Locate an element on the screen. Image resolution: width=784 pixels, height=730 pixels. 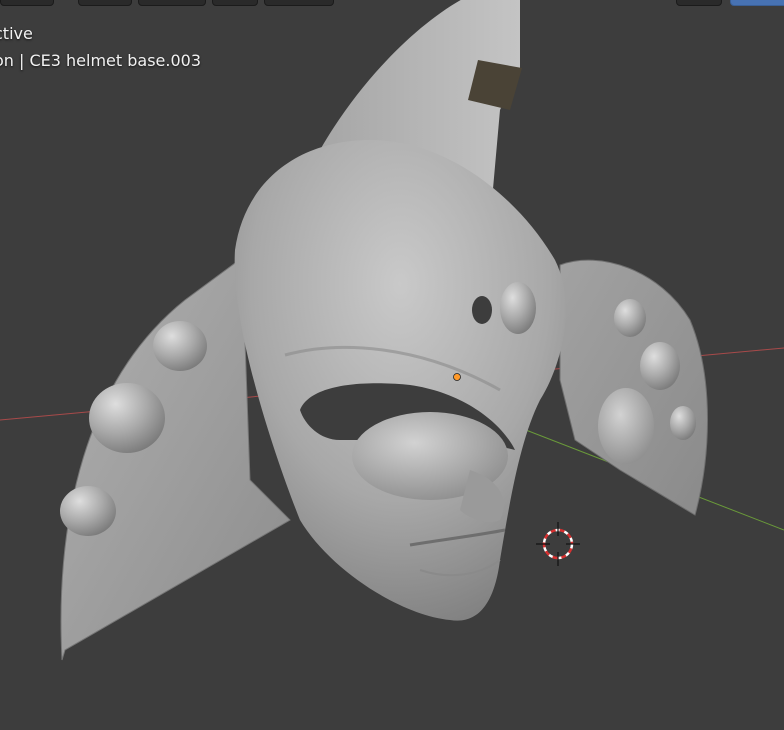
viewport-object-text: on | CE3 helmet base.003 is located at coordinates (101, 60).